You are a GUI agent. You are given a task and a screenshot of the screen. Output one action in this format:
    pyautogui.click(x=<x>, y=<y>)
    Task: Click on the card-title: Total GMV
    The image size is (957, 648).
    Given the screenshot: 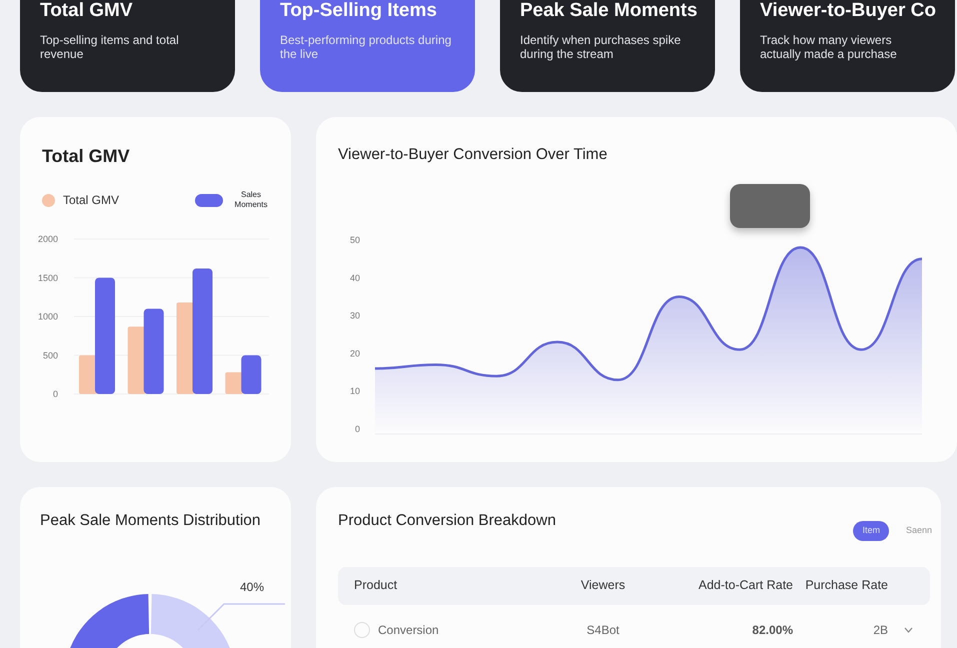 What is the action you would take?
    pyautogui.click(x=87, y=11)
    